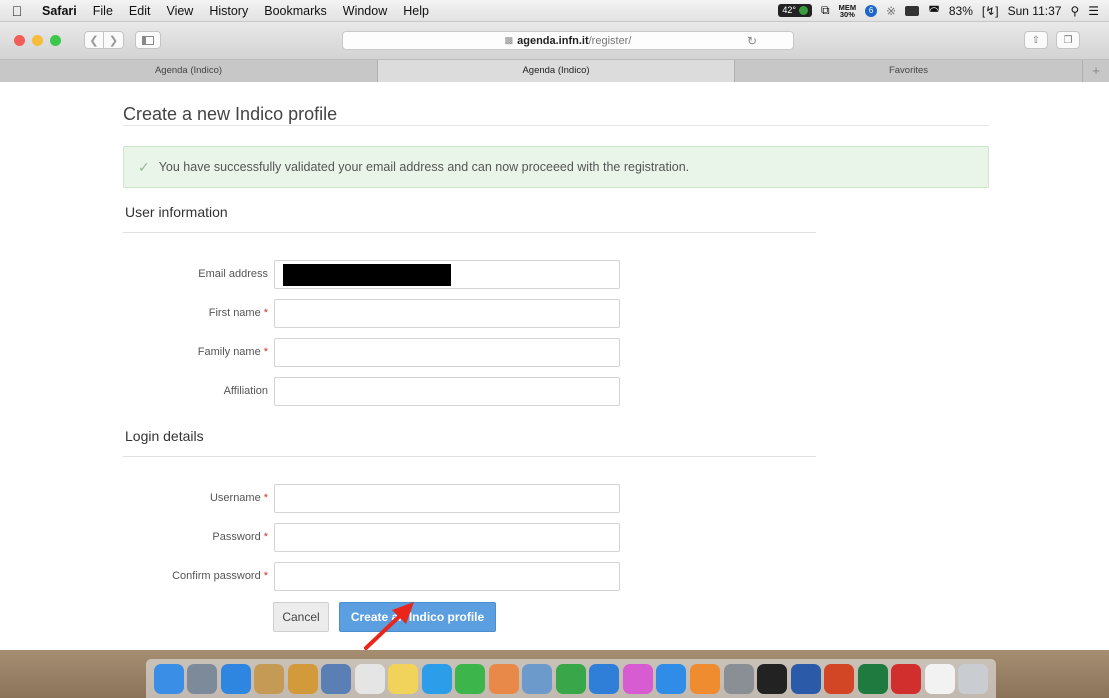 This screenshot has height=698, width=1109. Describe the element at coordinates (909, 71) in the screenshot. I see `tab-favorites: Favorites` at that location.